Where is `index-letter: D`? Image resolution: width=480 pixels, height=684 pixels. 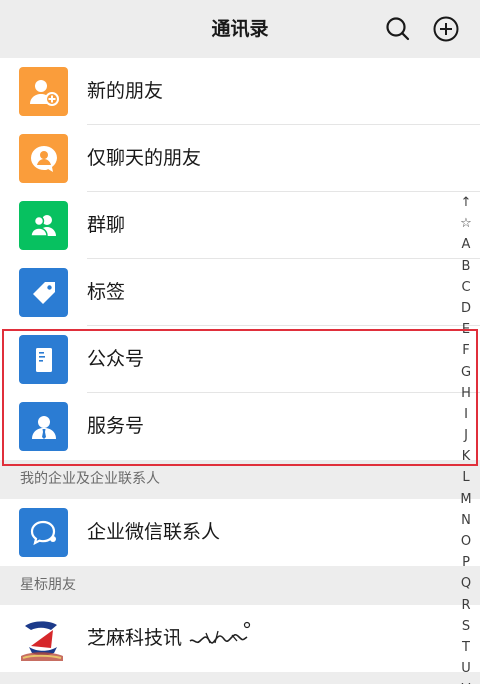 index-letter: D is located at coordinates (466, 308).